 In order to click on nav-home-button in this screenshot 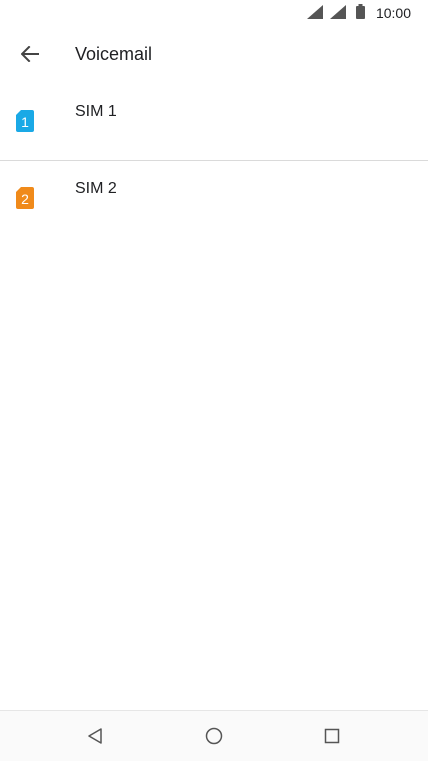, I will do `click(214, 736)`.